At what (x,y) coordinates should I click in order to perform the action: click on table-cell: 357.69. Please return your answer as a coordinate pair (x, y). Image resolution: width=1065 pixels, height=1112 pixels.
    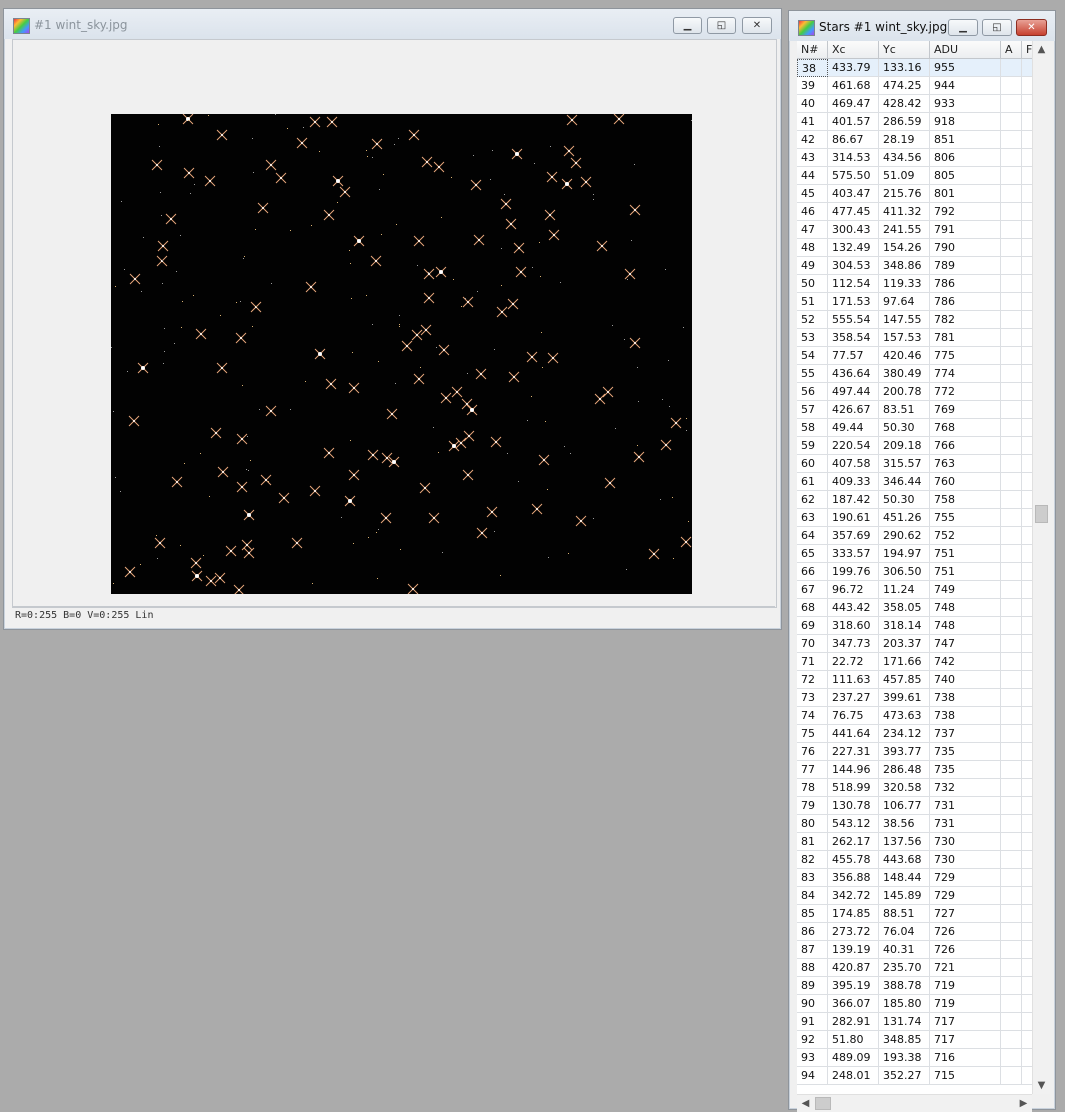
    Looking at the image, I should click on (853, 536).